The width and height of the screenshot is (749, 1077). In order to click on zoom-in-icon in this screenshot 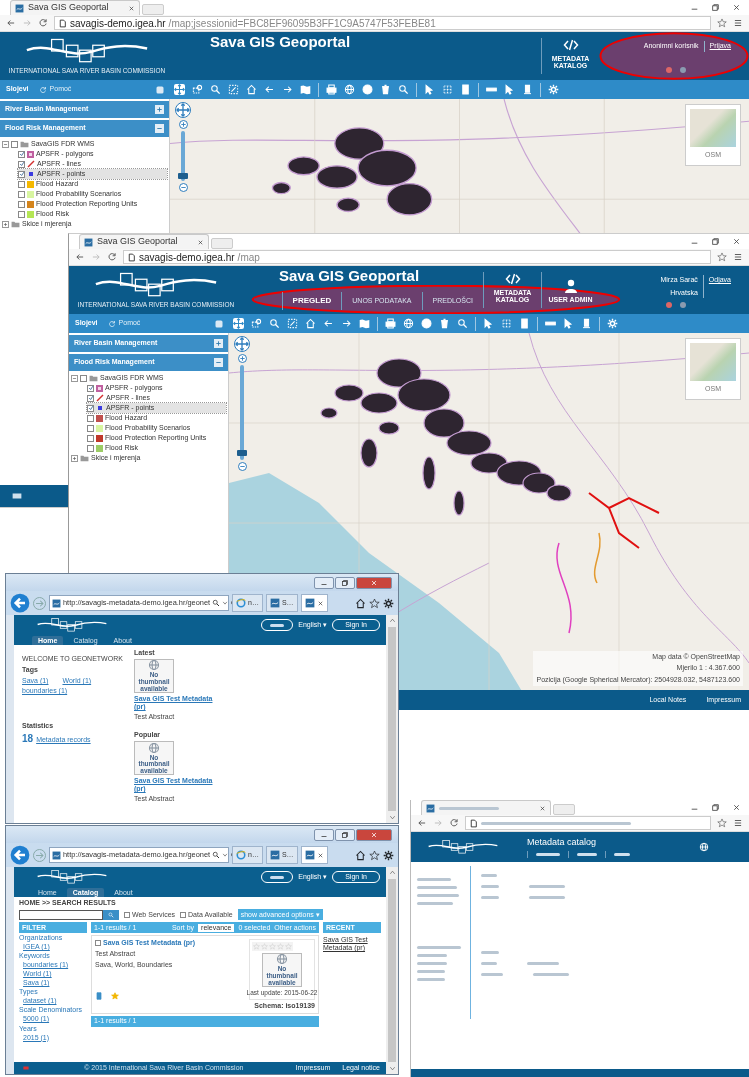, I will do `click(183, 124)`.